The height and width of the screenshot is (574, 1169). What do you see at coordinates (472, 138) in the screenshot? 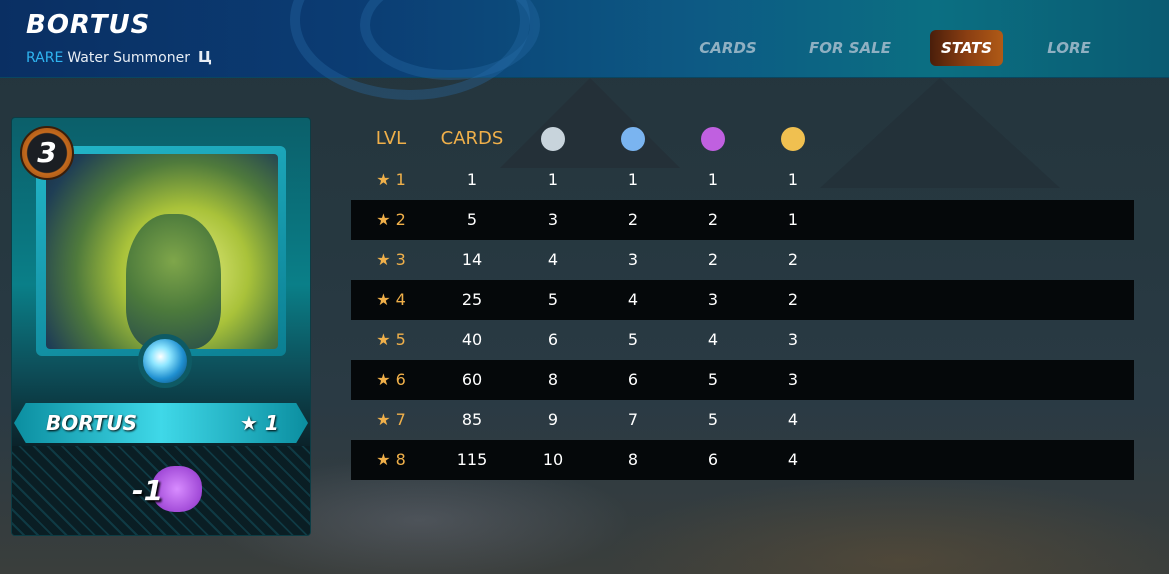
I see `header-cards: CARDS` at bounding box center [472, 138].